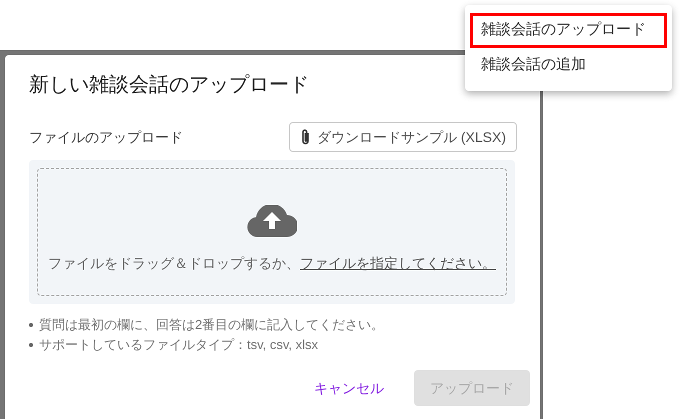 The width and height of the screenshot is (680, 419). Describe the element at coordinates (349, 388) in the screenshot. I see `cancel-button: キャンセル` at that location.